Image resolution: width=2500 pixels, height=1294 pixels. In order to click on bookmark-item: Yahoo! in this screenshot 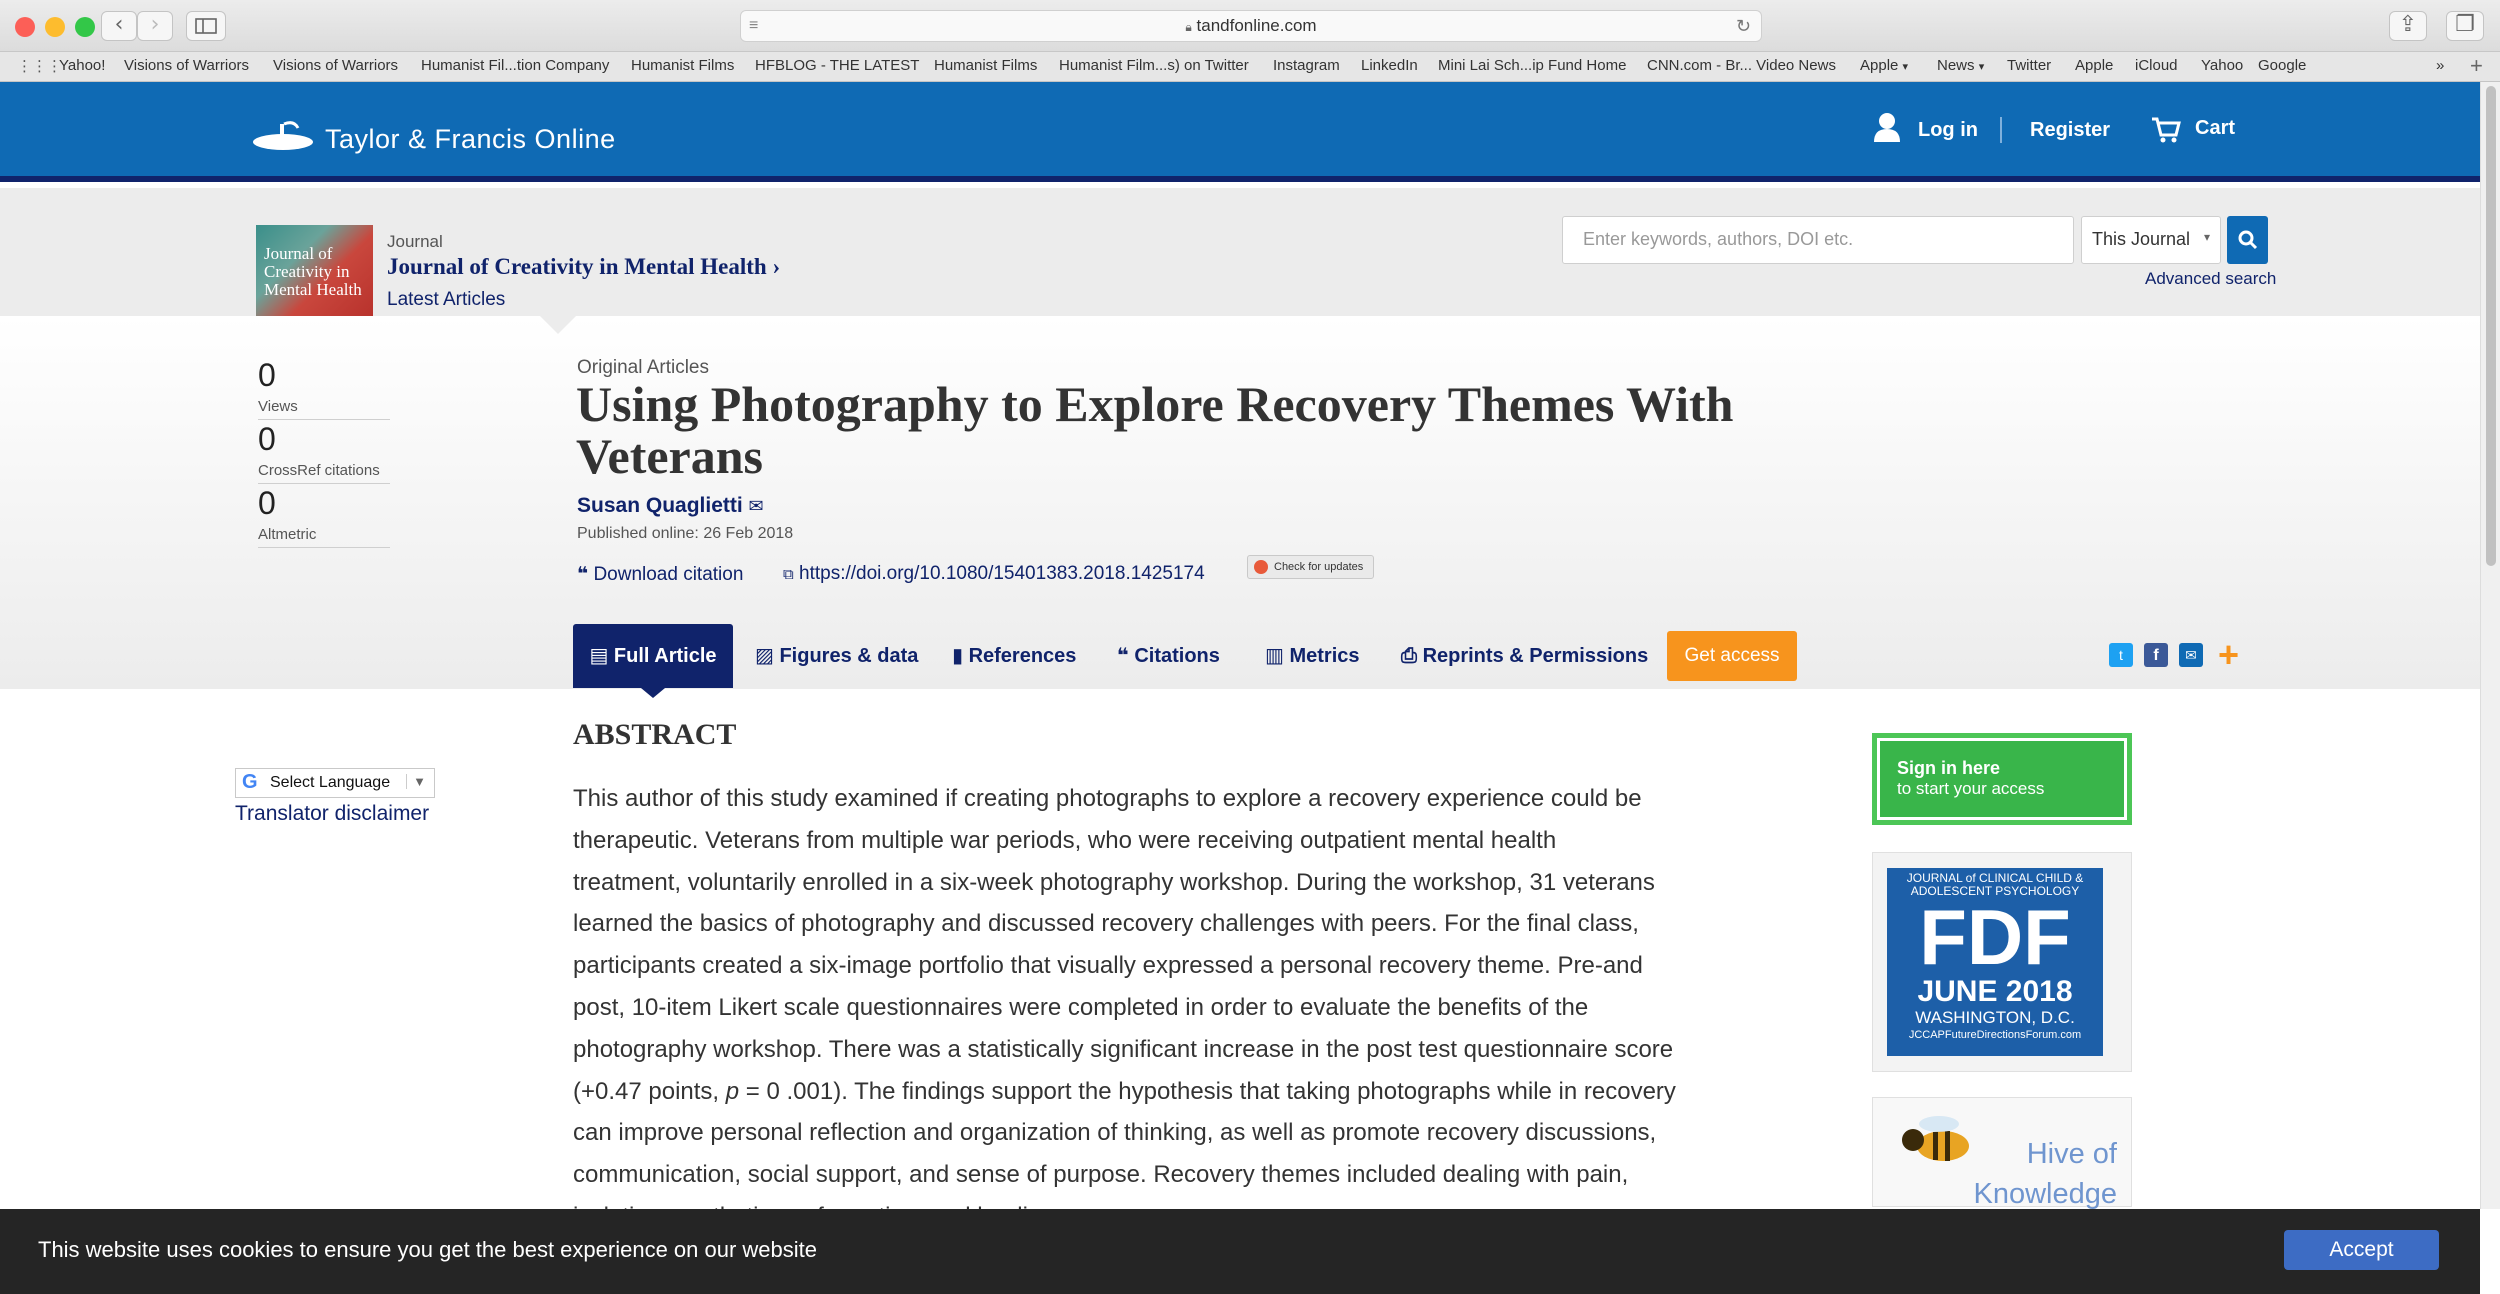, I will do `click(82, 65)`.